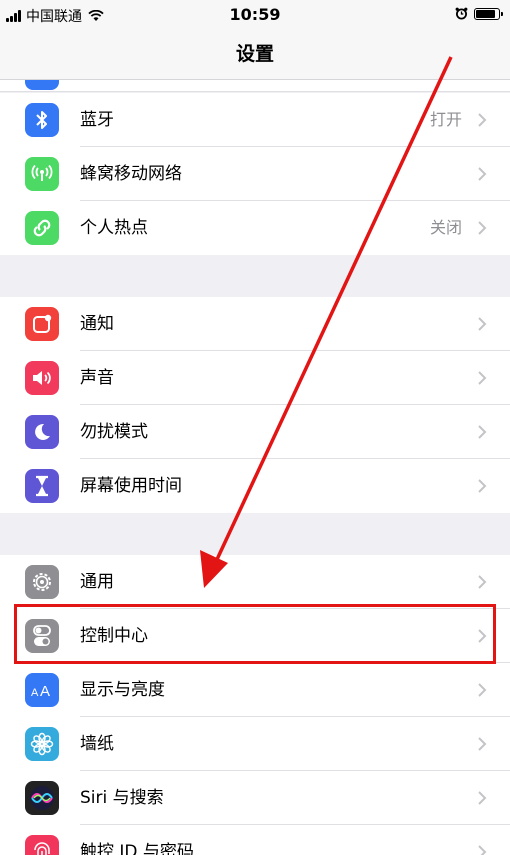 The height and width of the screenshot is (855, 510). Describe the element at coordinates (255, 840) in the screenshot. I see `settings-row-touch-id: 触控 ID 与密码` at that location.